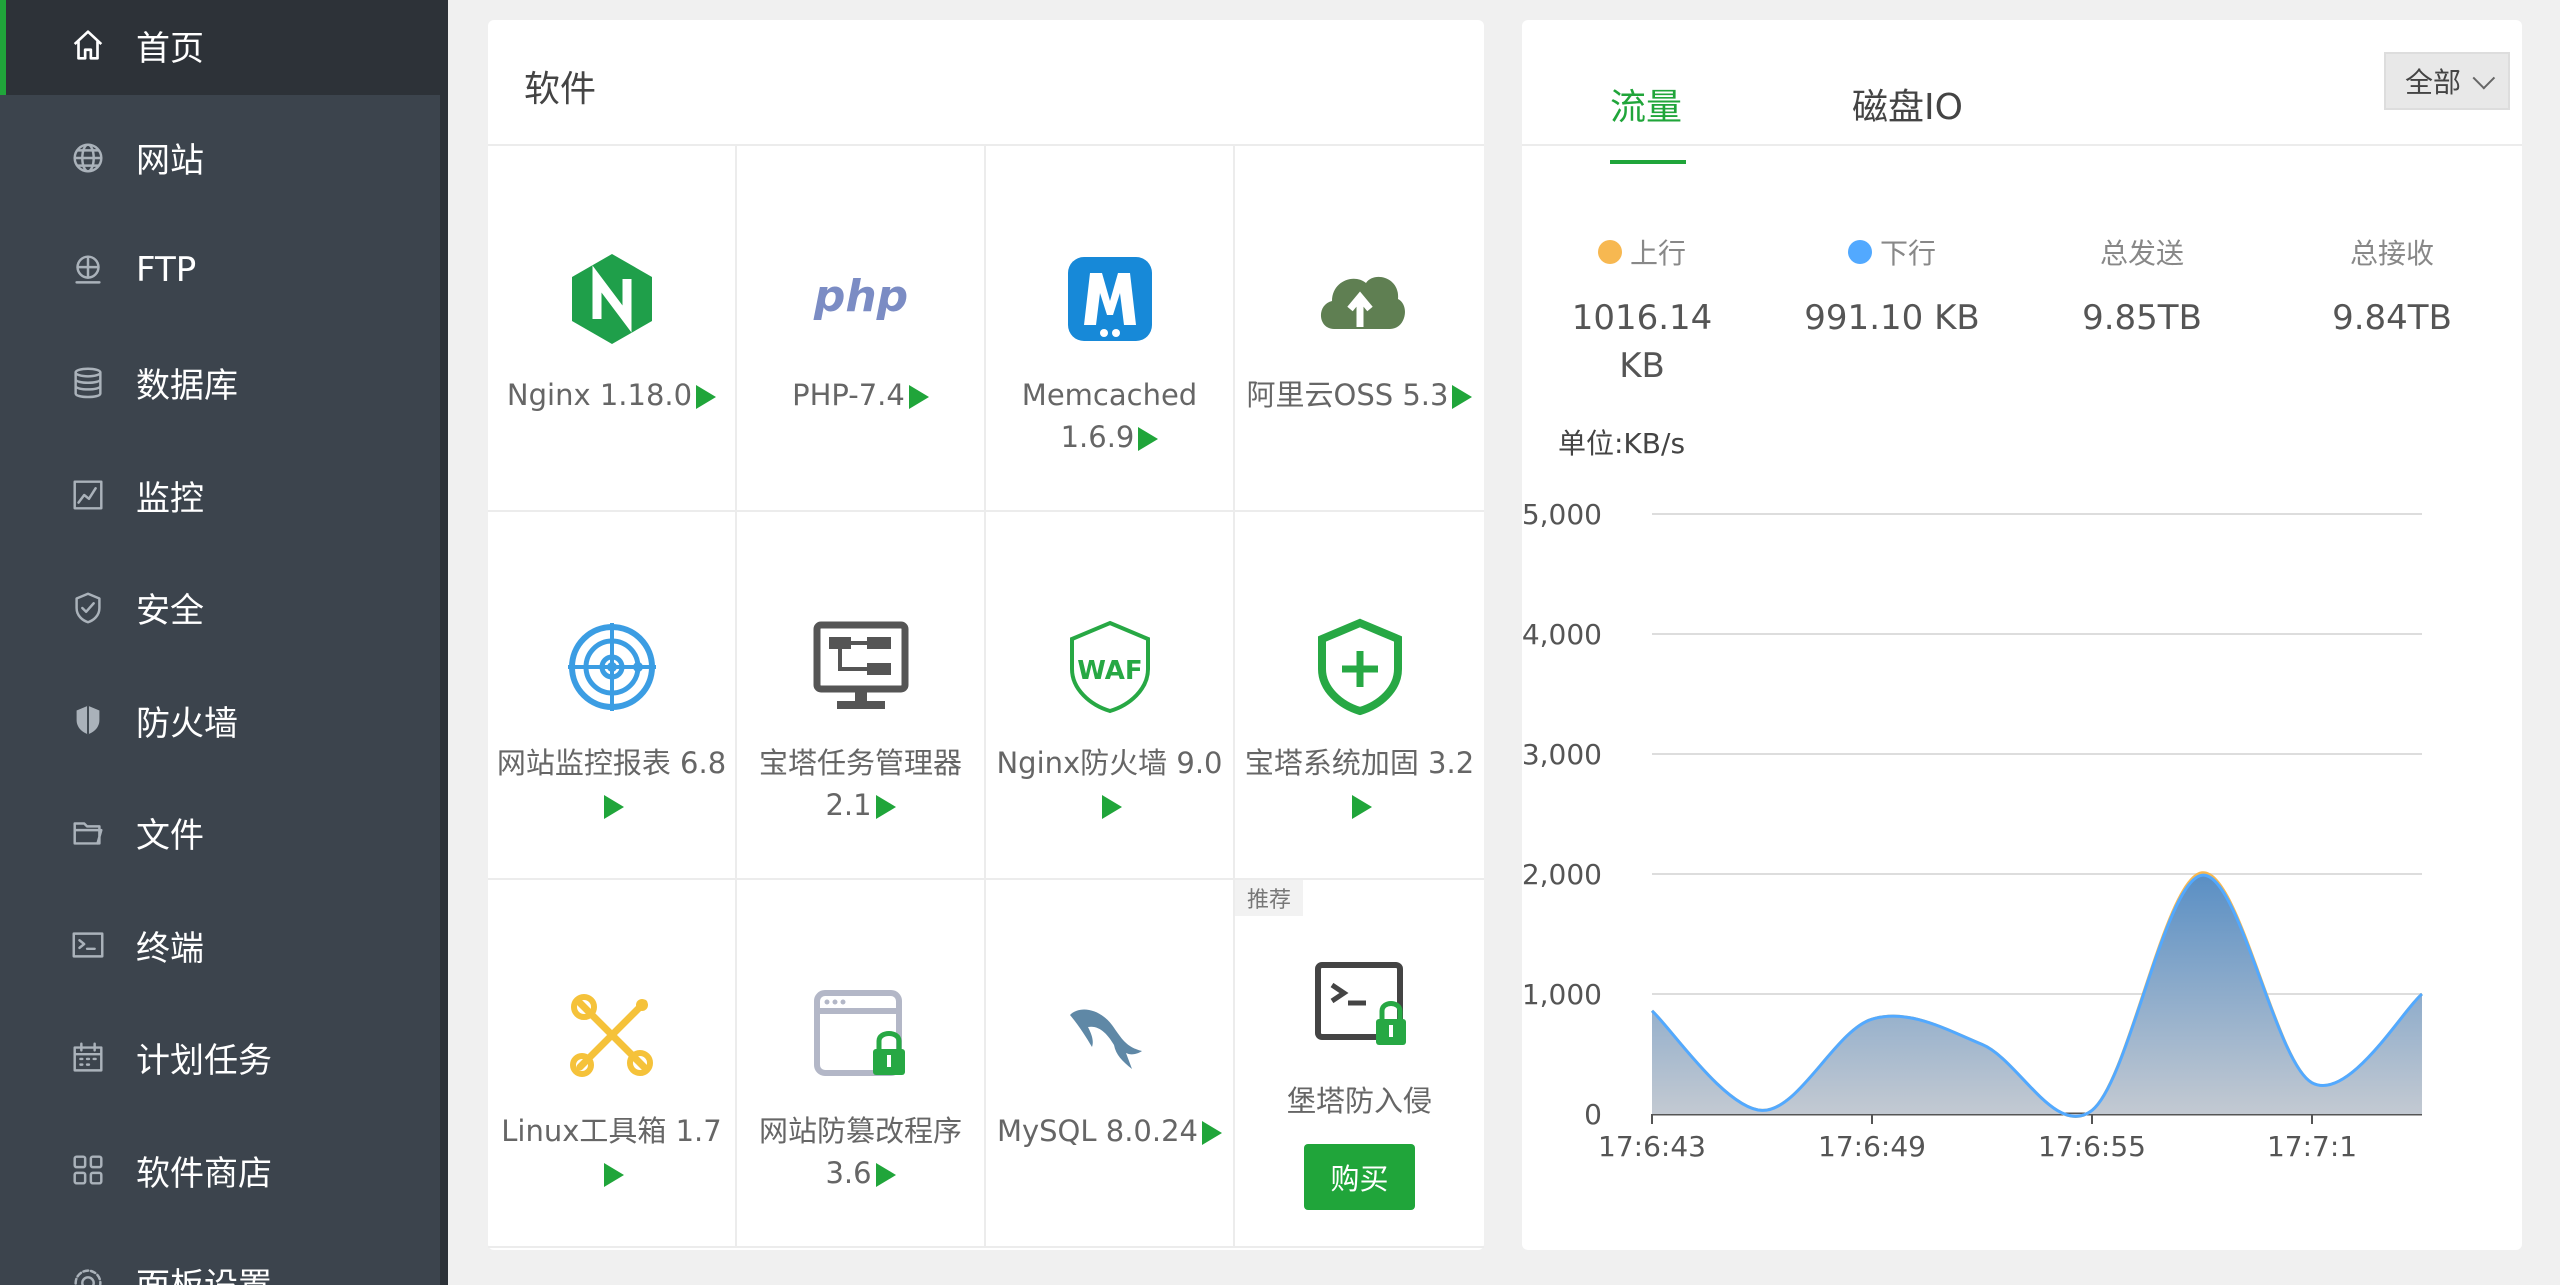  I want to click on svg-text: php, so click(859, 296).